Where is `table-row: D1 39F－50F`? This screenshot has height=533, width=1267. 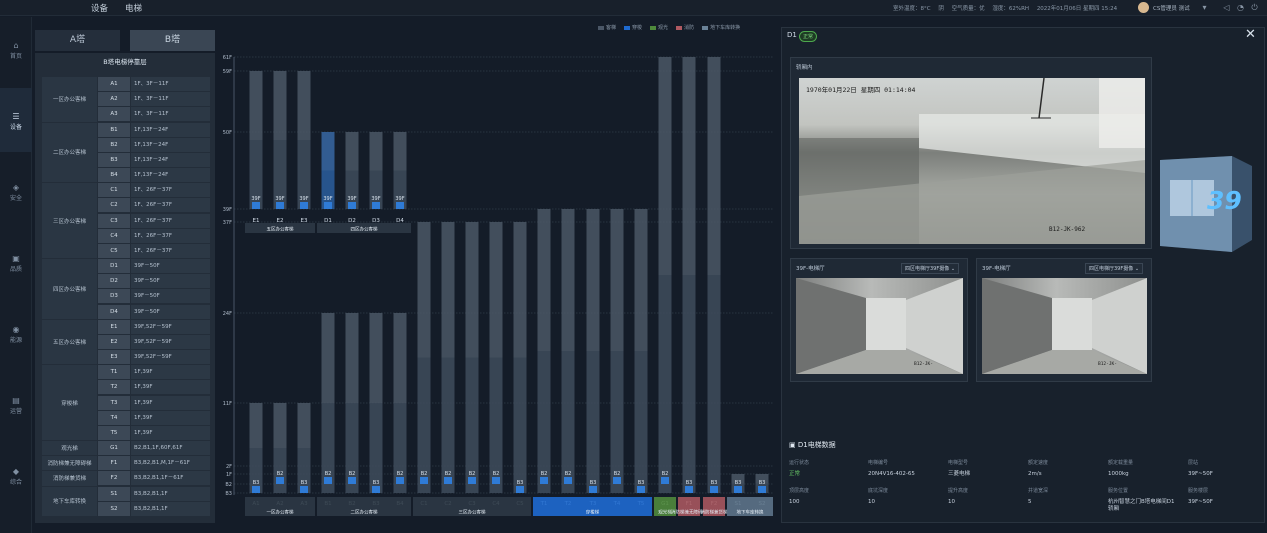
table-row: D1 39F－50F is located at coordinates (154, 266).